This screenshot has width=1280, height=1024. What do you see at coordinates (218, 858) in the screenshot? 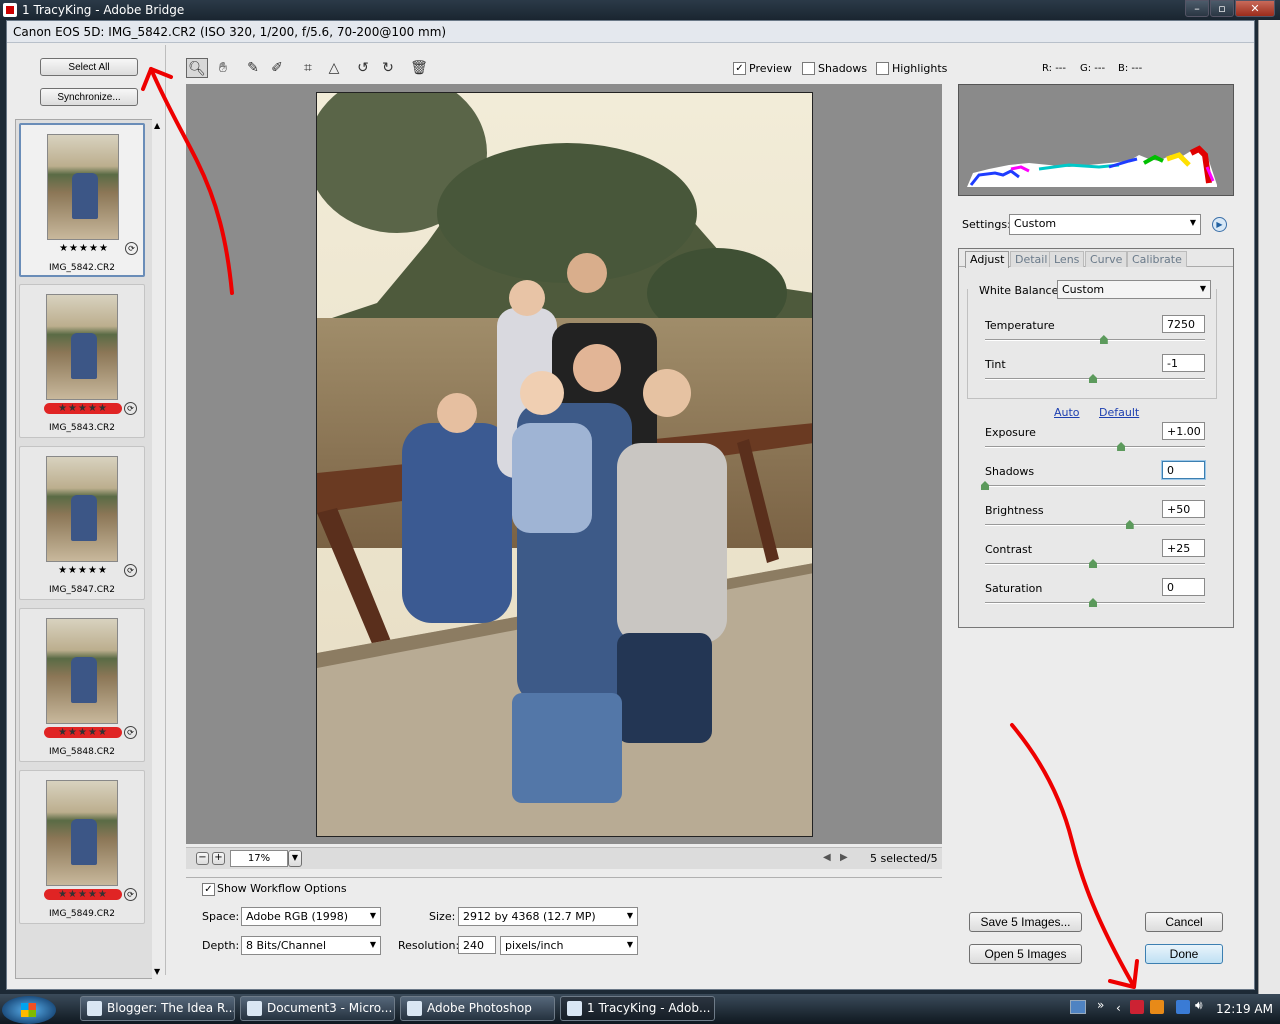
I see `zoom-in-button: +` at bounding box center [218, 858].